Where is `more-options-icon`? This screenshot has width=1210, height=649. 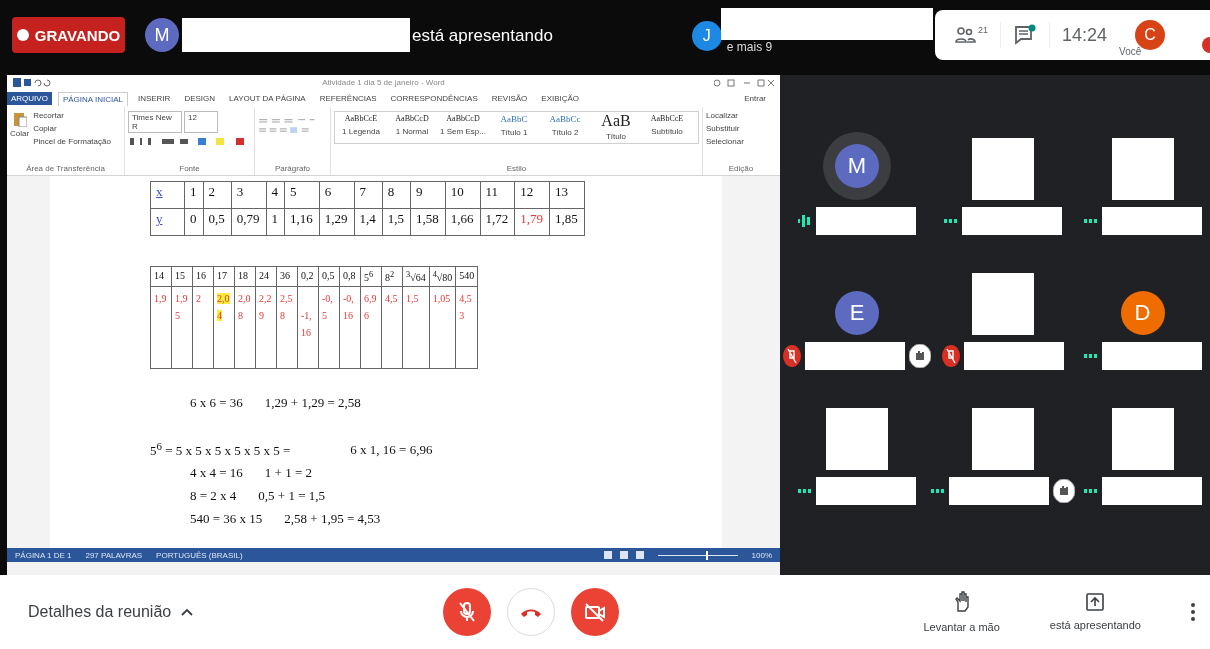
more-options-icon is located at coordinates (1193, 612).